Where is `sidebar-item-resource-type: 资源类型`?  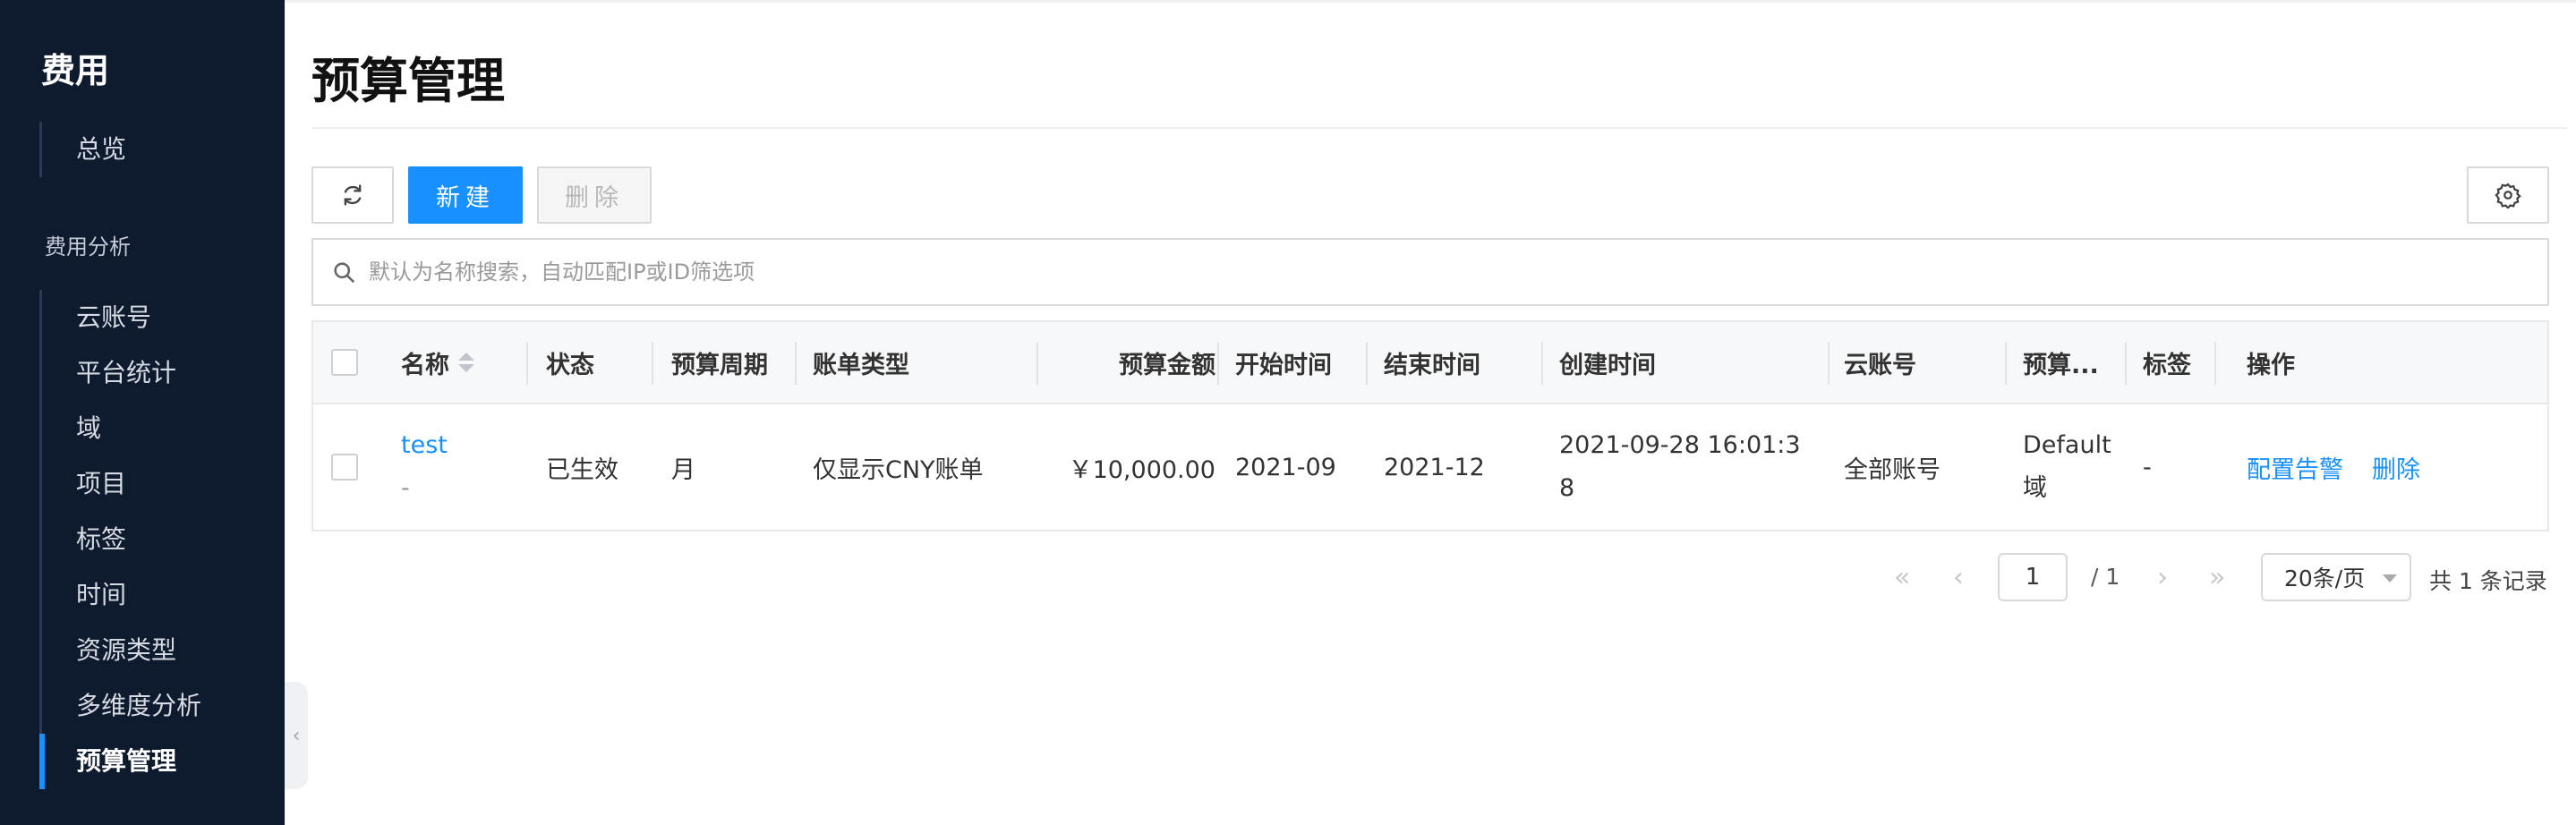 sidebar-item-resource-type: 资源类型 is located at coordinates (163, 650).